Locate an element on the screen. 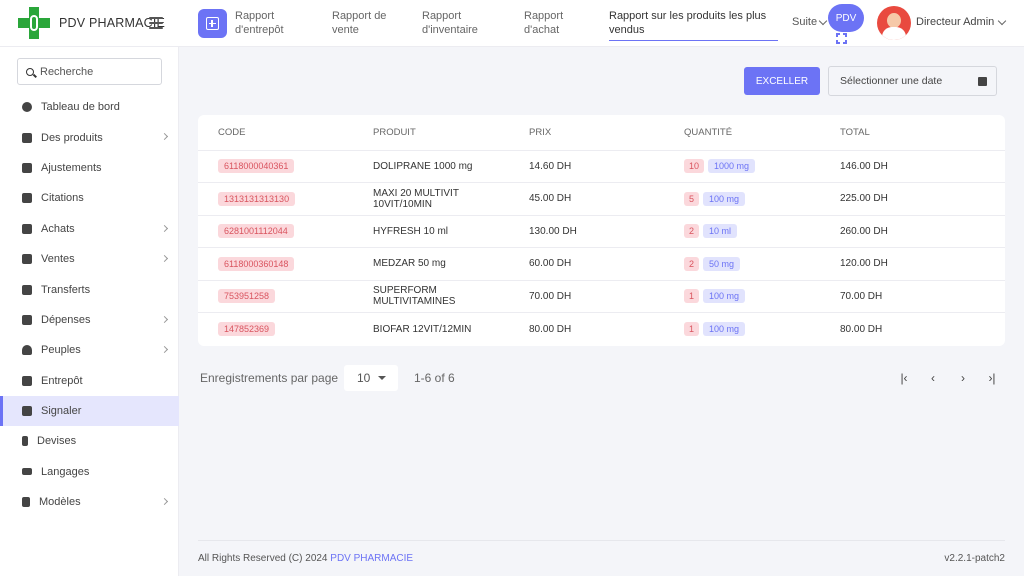  date-picker: Sélectionner une date is located at coordinates (912, 81).